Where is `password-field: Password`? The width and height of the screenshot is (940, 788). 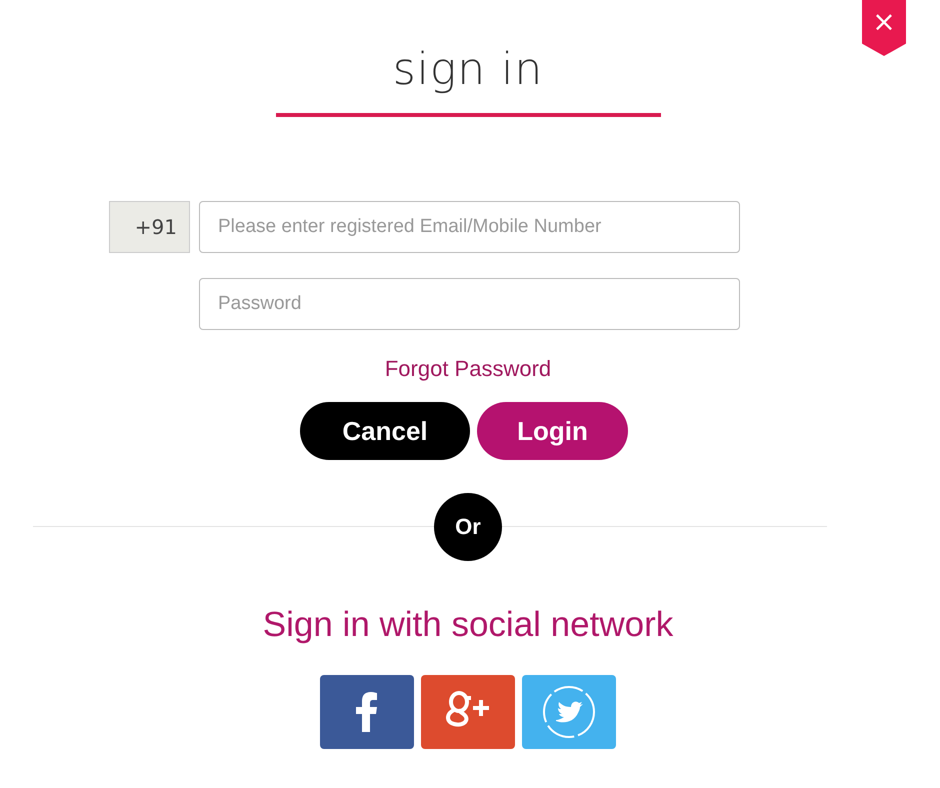 password-field: Password is located at coordinates (469, 304).